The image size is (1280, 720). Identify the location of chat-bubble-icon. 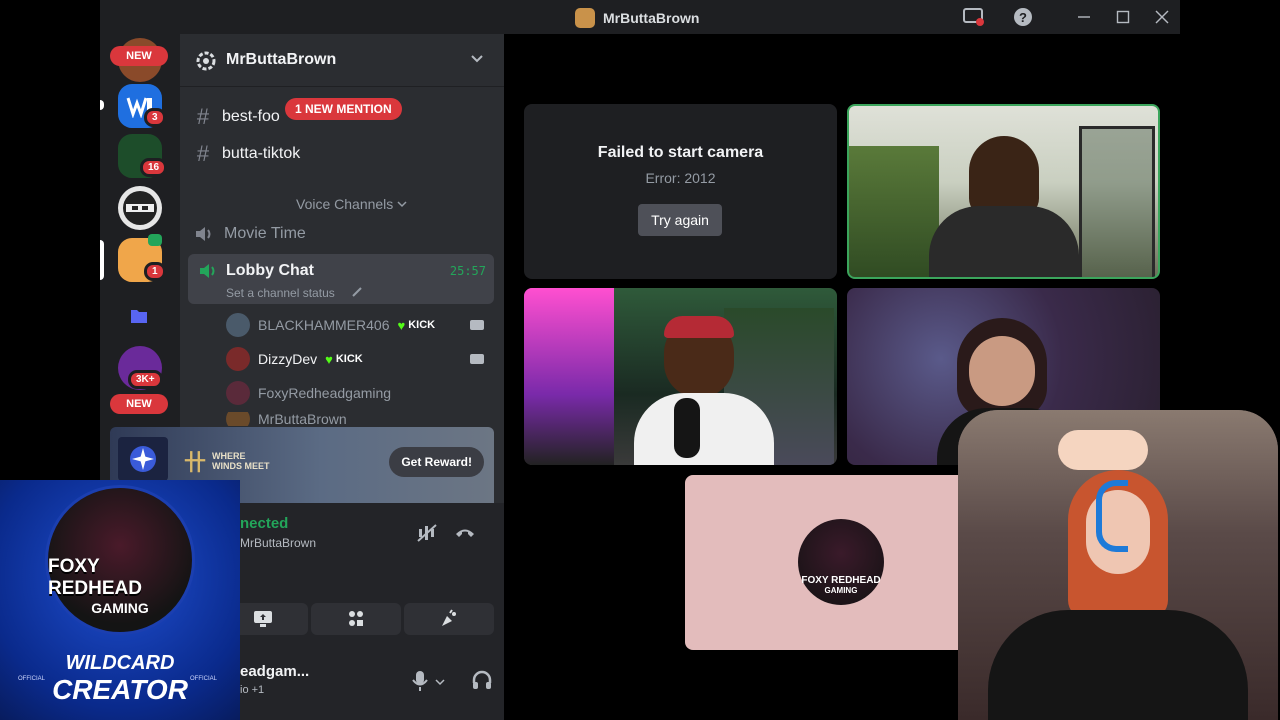
(155, 240).